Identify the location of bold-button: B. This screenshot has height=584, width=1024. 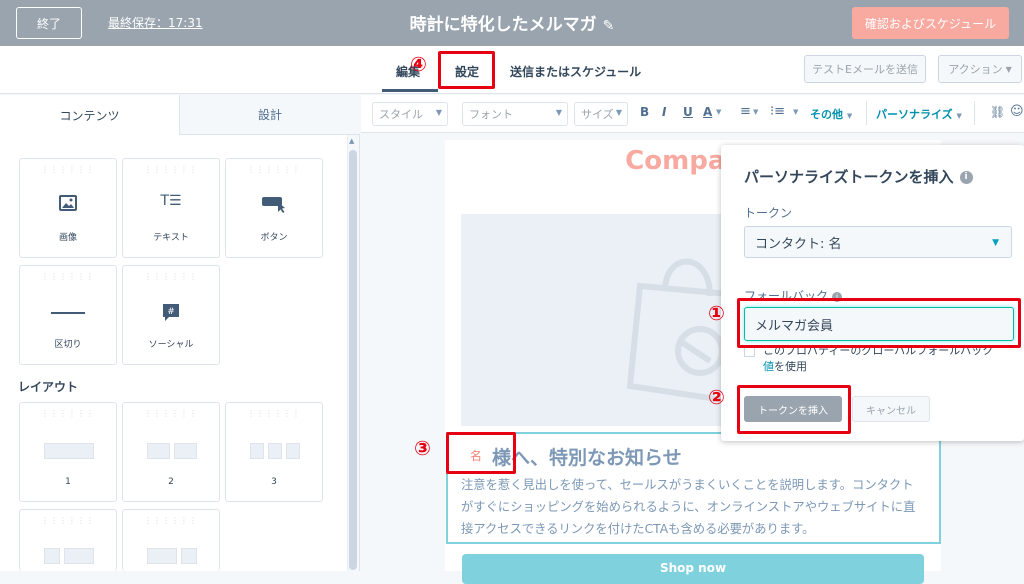
(644, 112).